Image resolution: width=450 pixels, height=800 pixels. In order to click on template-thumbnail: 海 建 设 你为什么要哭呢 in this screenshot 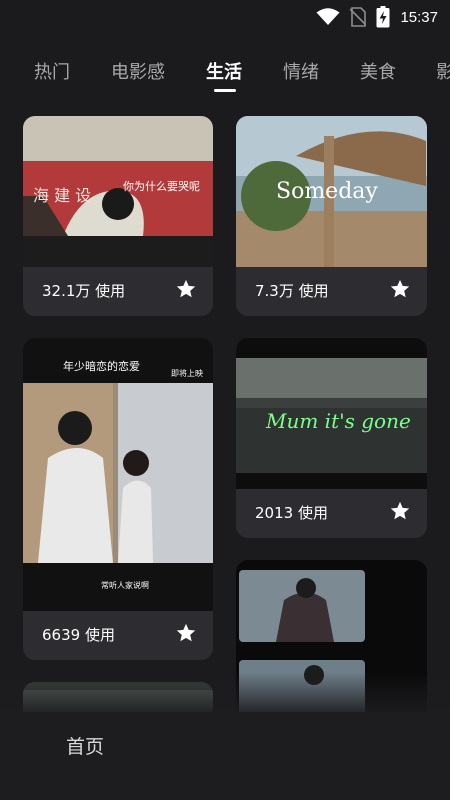, I will do `click(118, 191)`.